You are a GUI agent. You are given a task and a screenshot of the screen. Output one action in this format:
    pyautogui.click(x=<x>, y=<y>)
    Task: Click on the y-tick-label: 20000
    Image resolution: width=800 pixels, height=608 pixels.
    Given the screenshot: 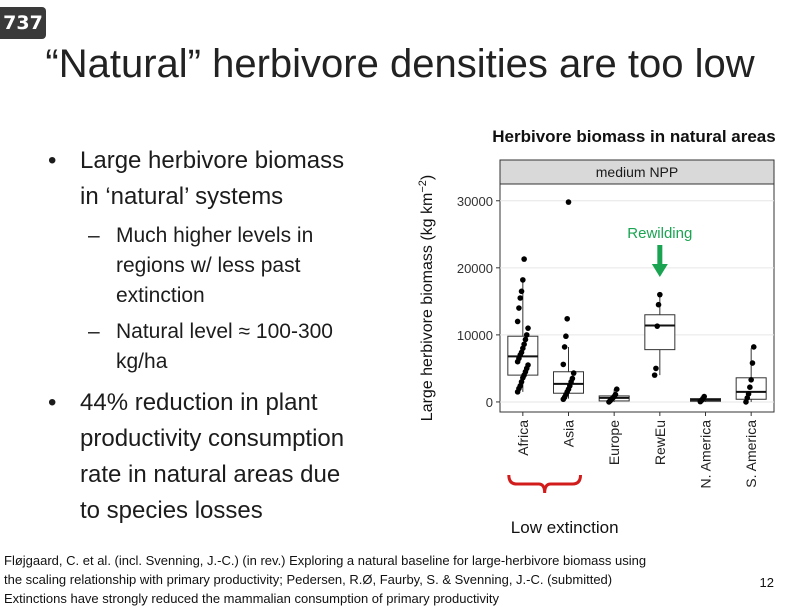 What is the action you would take?
    pyautogui.click(x=475, y=268)
    